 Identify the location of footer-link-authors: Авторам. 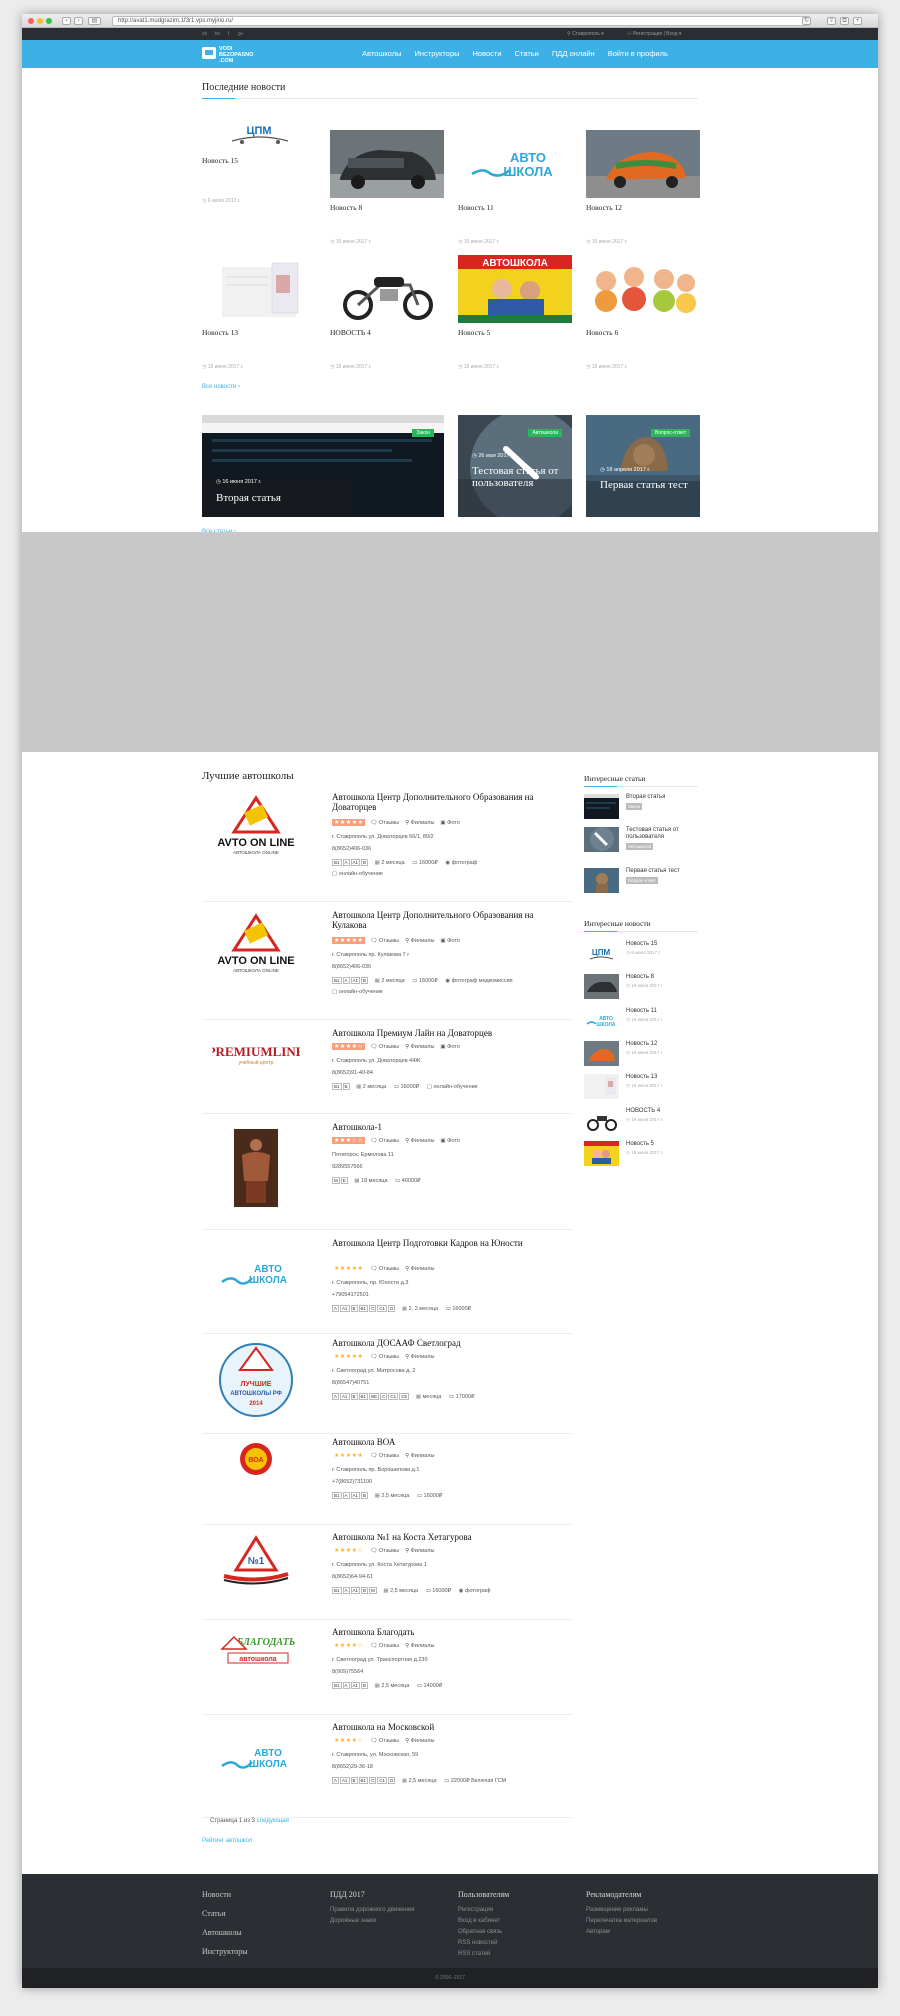
(621, 1932).